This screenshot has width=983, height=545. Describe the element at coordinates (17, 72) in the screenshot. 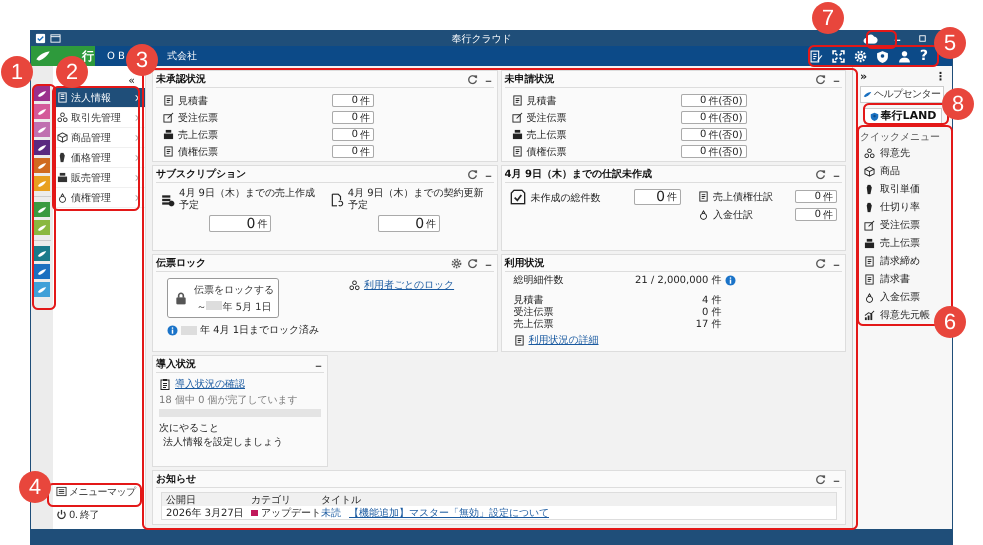

I see `callout-marker: 1` at that location.